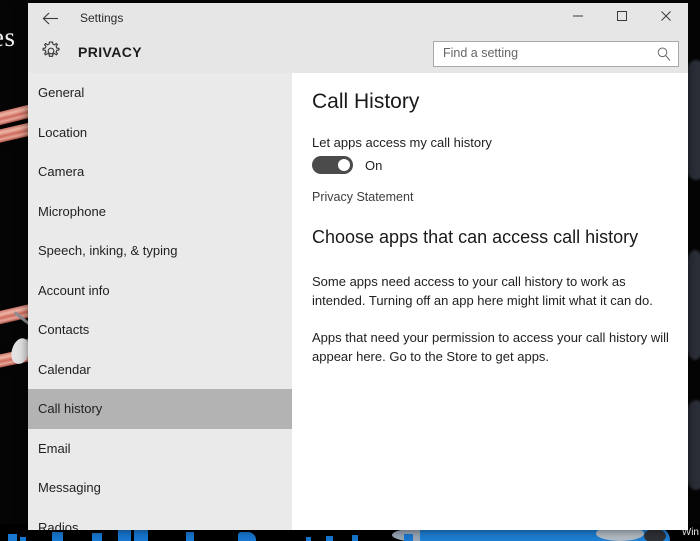  I want to click on toggle-state-label: On, so click(374, 165).